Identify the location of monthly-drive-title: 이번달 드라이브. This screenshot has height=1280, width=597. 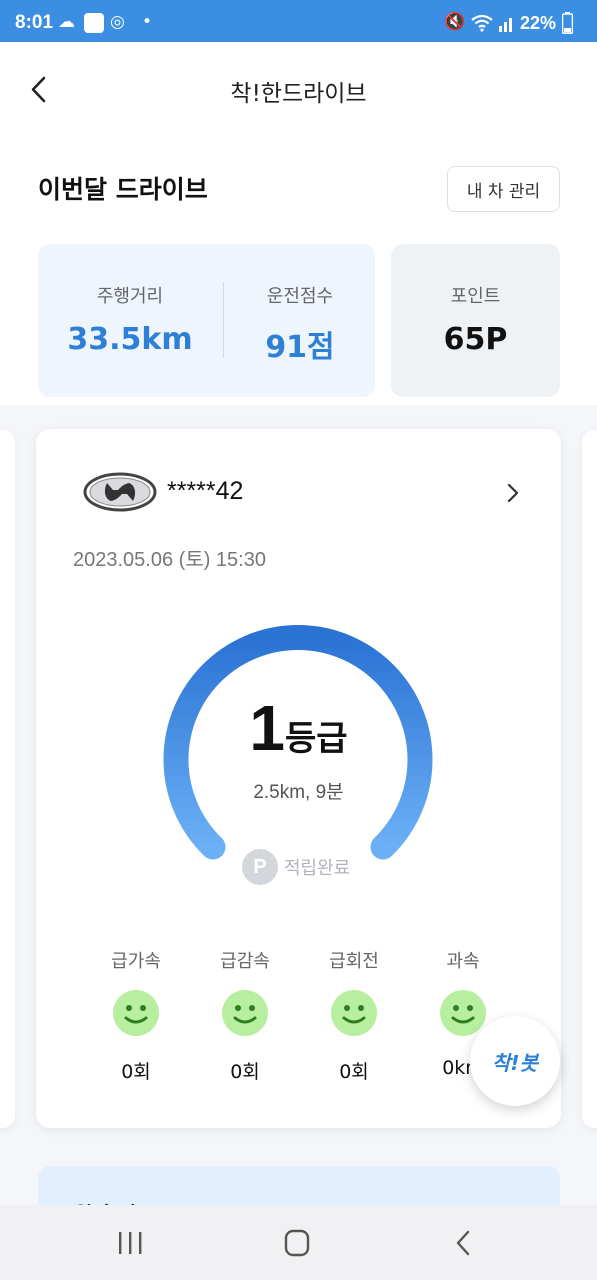
(123, 189).